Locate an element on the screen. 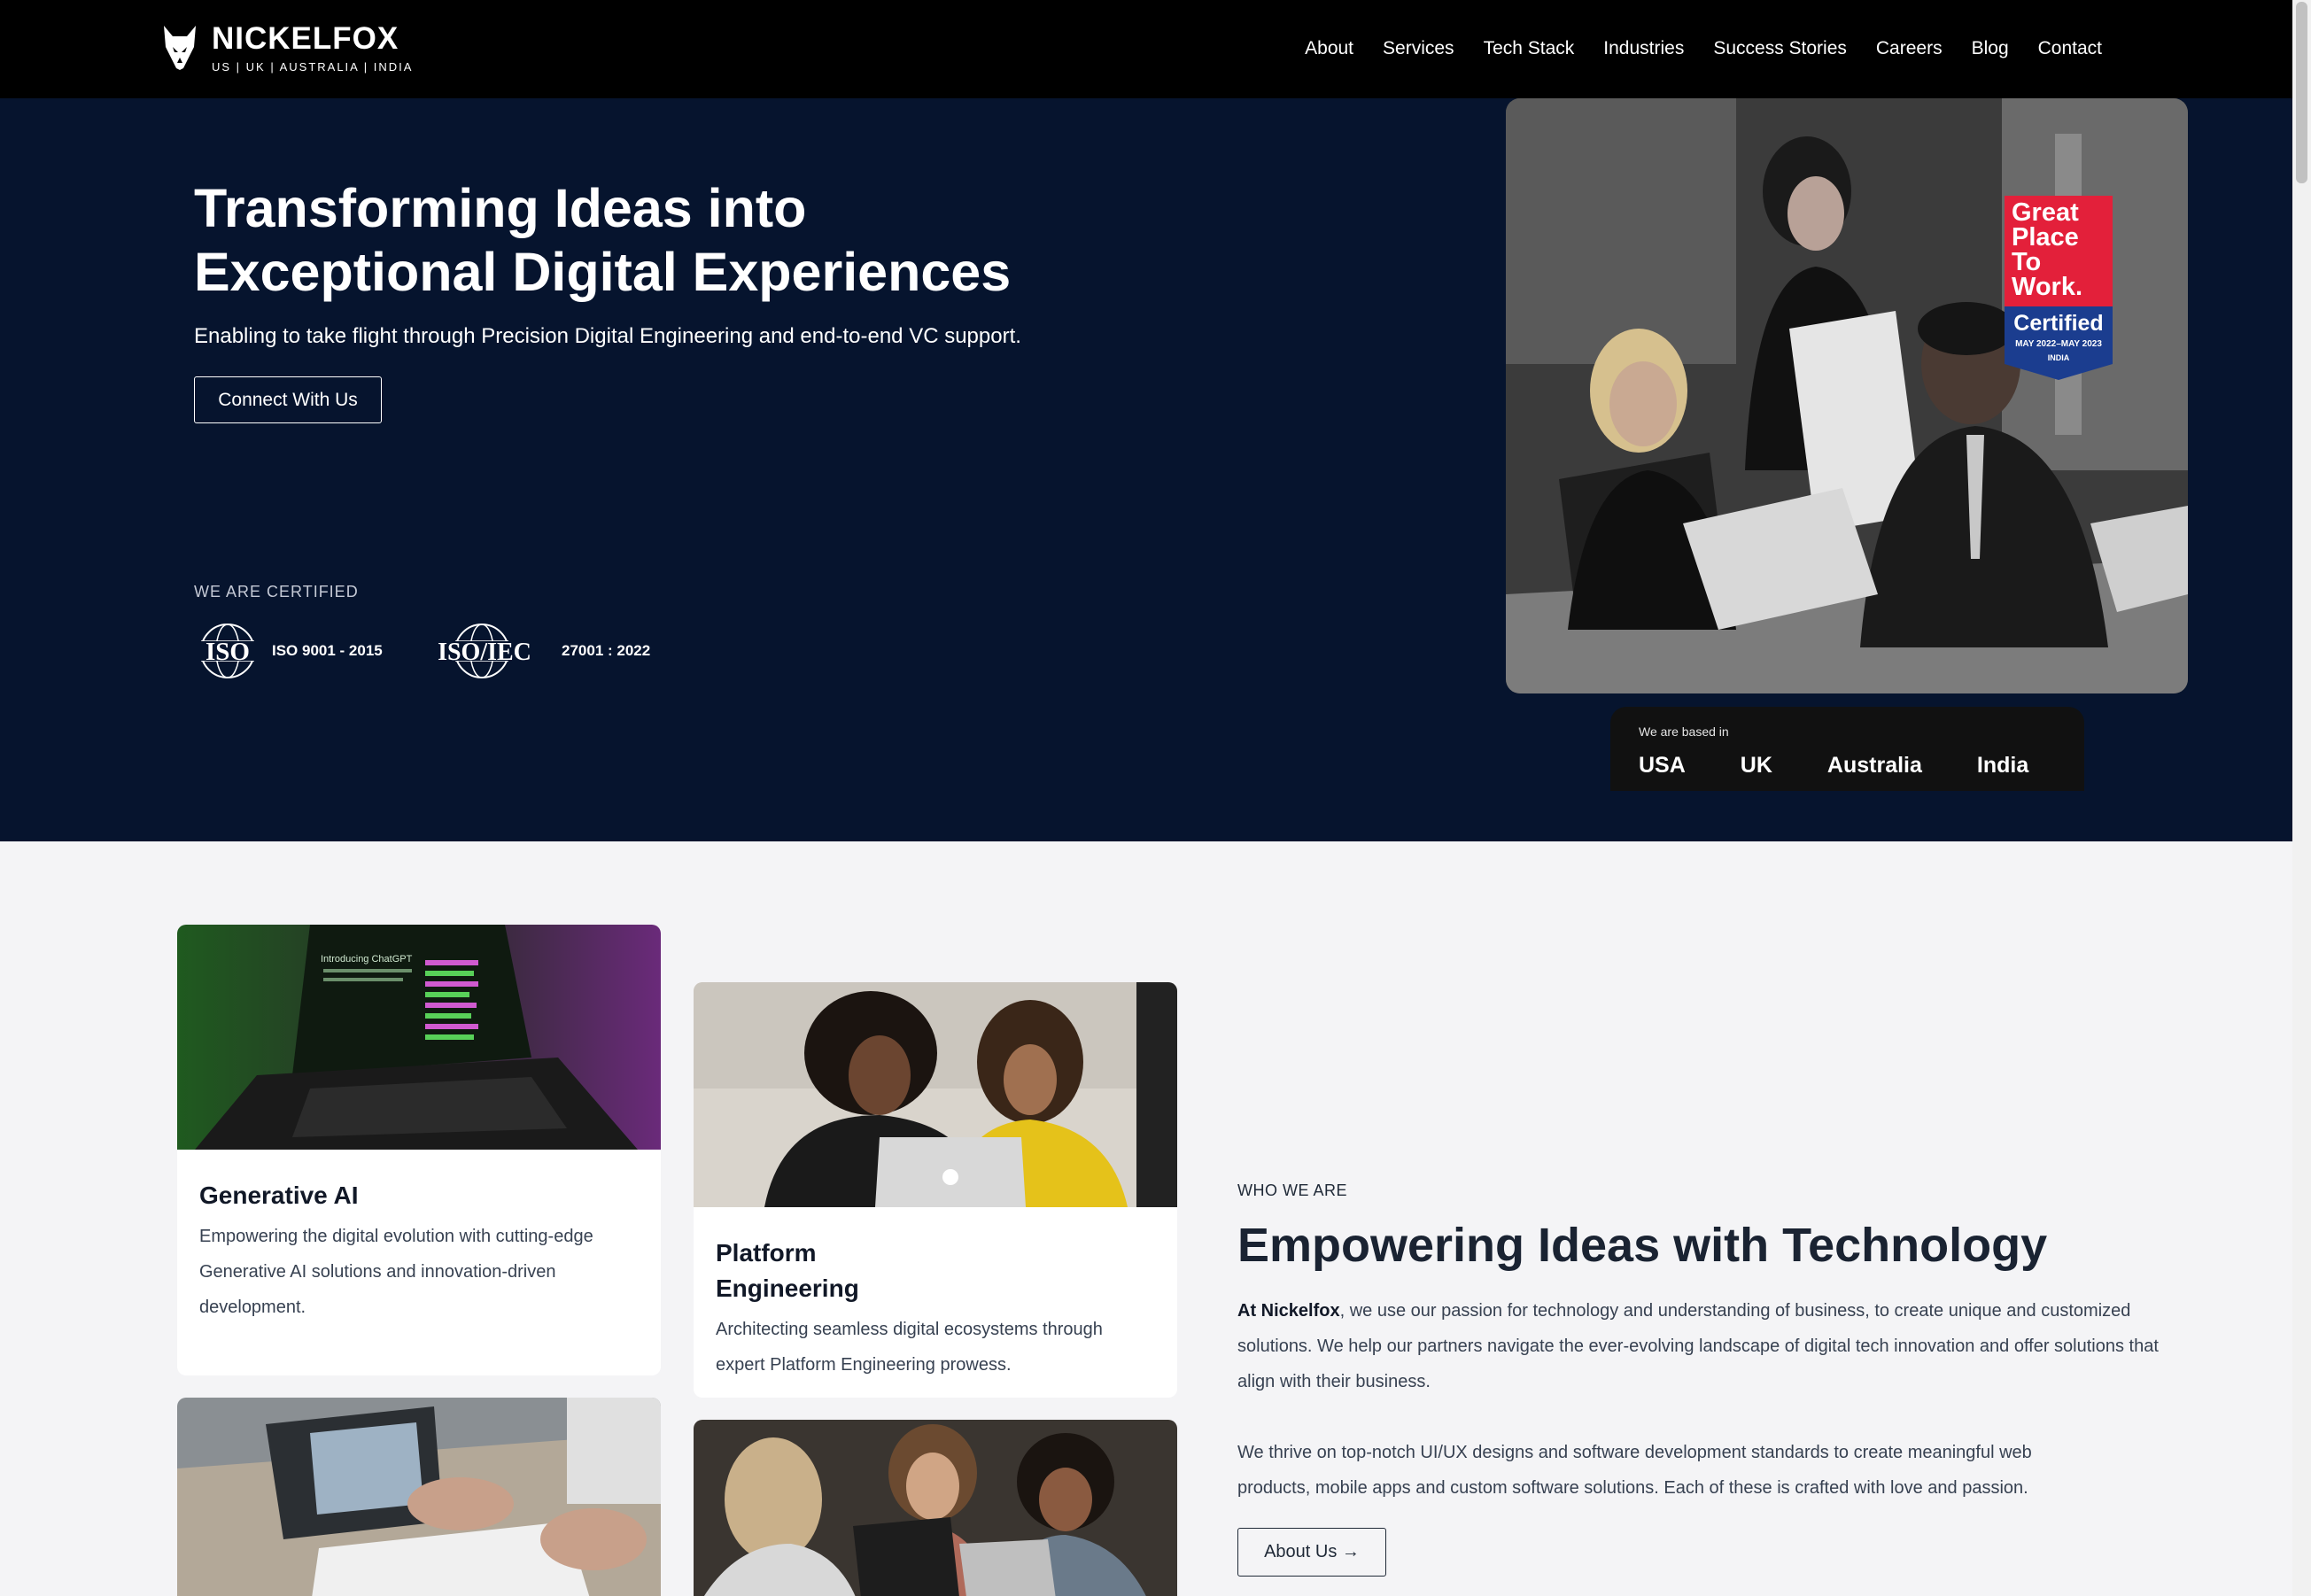 The image size is (2311, 1596). based-in-countries: USA UK Australia India is located at coordinates (1861, 766).